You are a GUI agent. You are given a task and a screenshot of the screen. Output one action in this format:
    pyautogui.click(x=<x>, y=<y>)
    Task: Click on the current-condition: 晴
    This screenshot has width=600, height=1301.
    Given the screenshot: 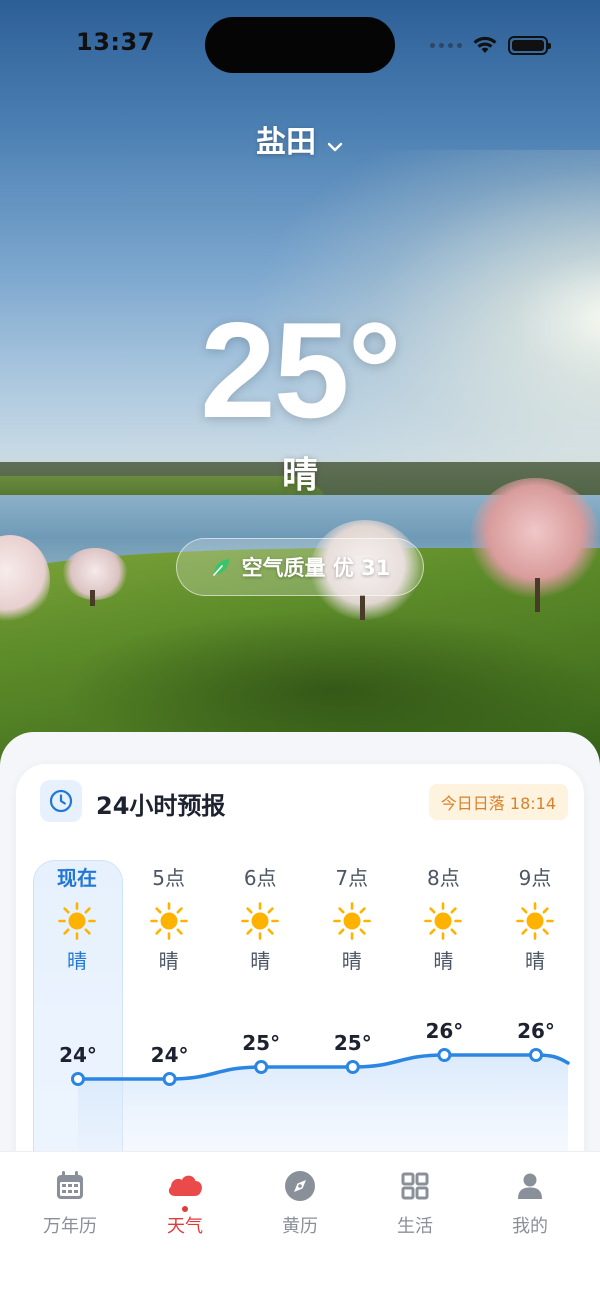 What is the action you would take?
    pyautogui.click(x=299, y=475)
    